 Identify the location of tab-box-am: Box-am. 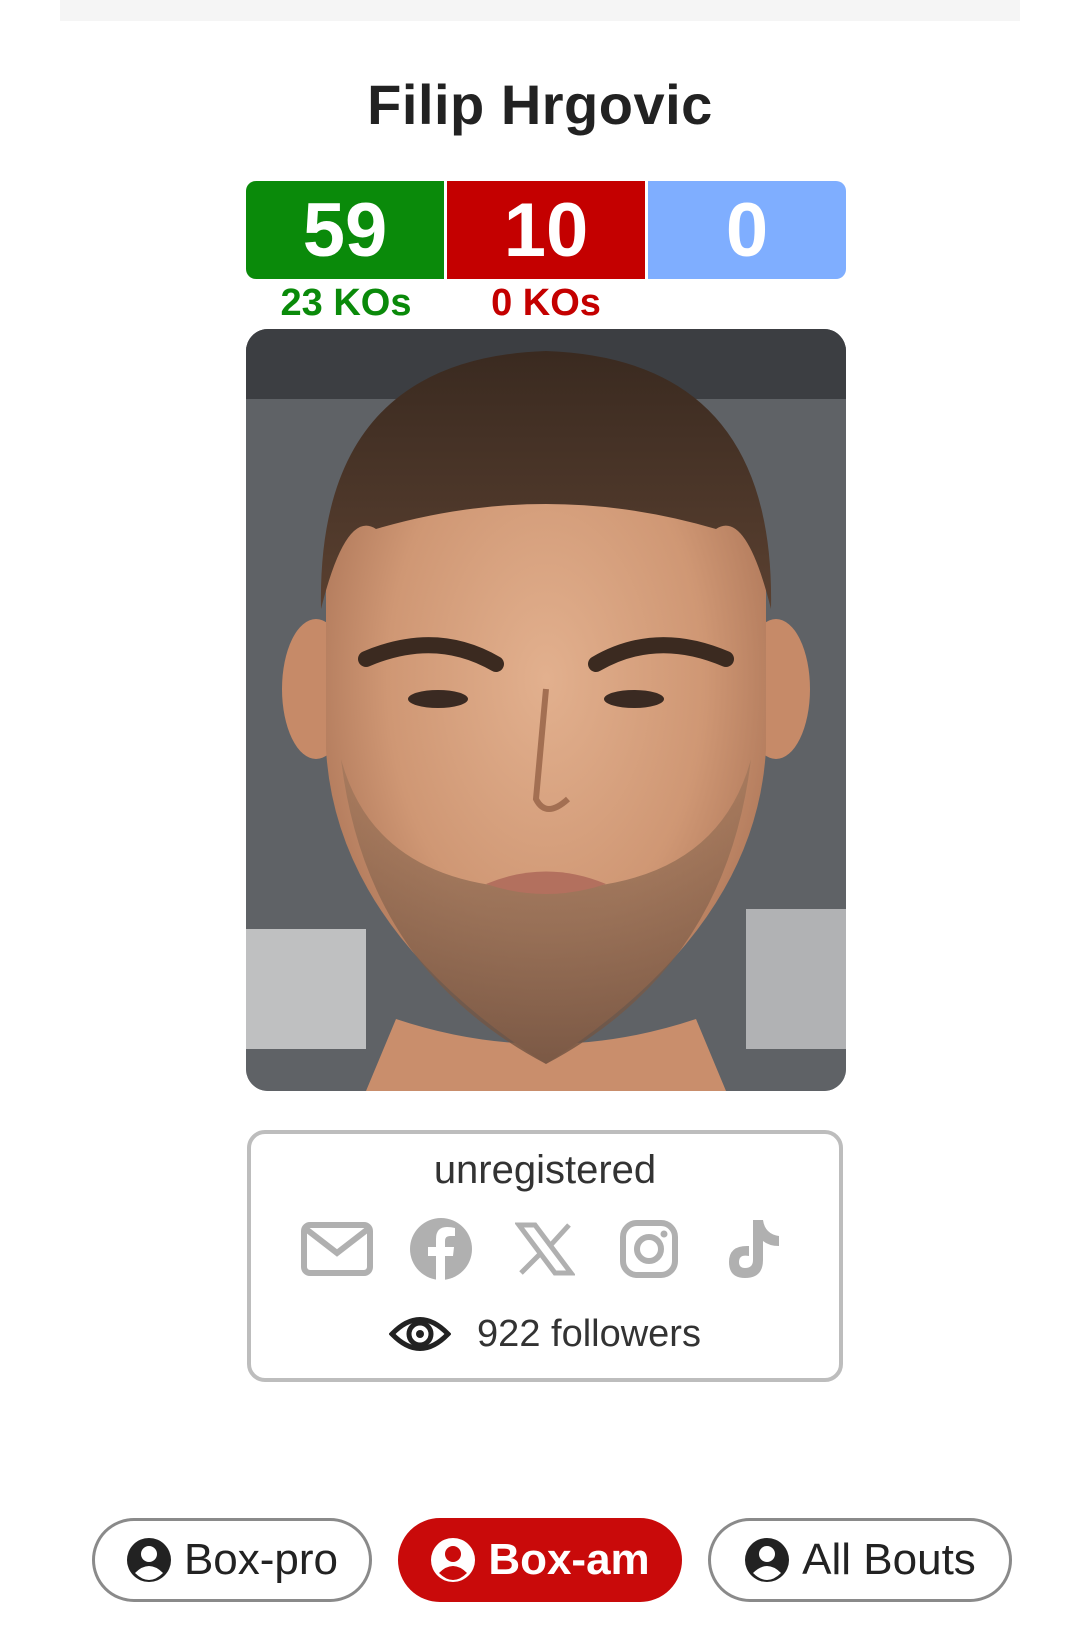
(540, 1560).